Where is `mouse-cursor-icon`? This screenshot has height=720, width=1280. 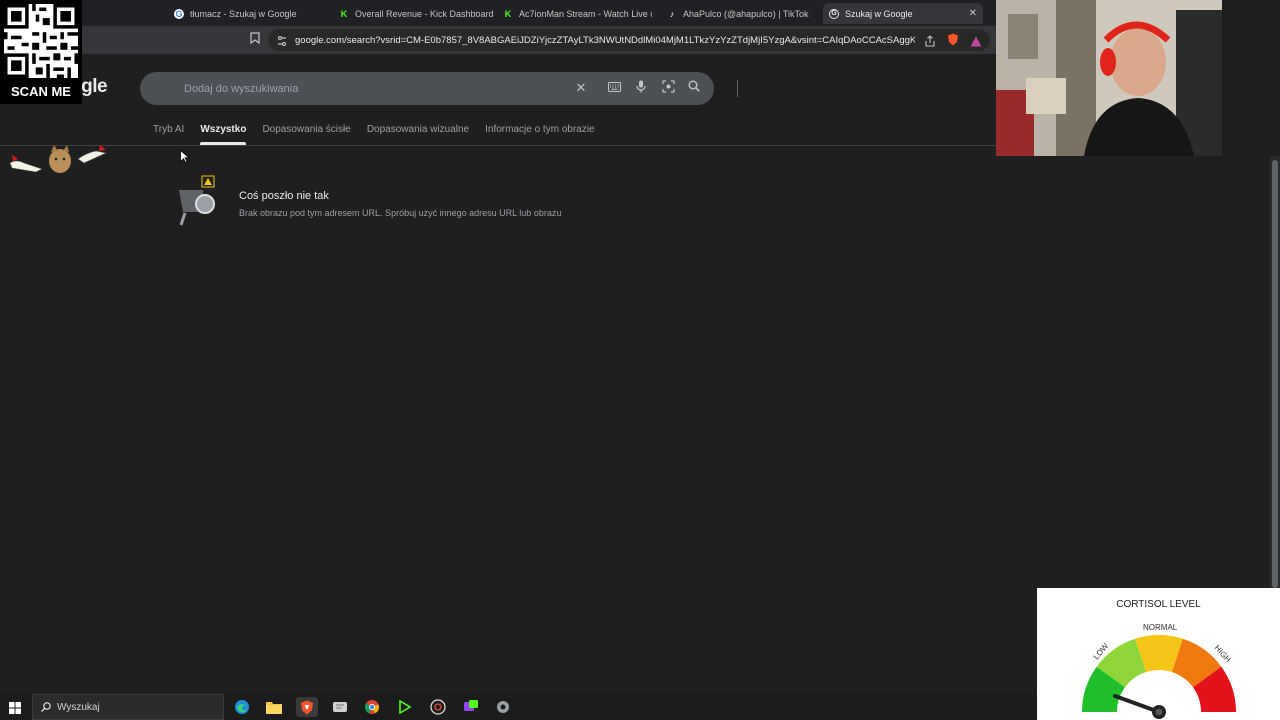 mouse-cursor-icon is located at coordinates (184, 156).